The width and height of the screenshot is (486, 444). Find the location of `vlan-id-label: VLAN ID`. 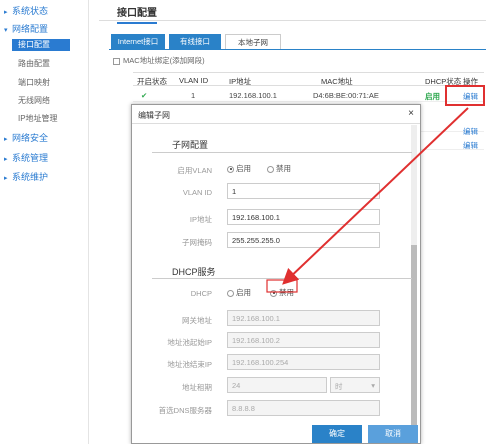

vlan-id-label: VLAN ID is located at coordinates (197, 192).